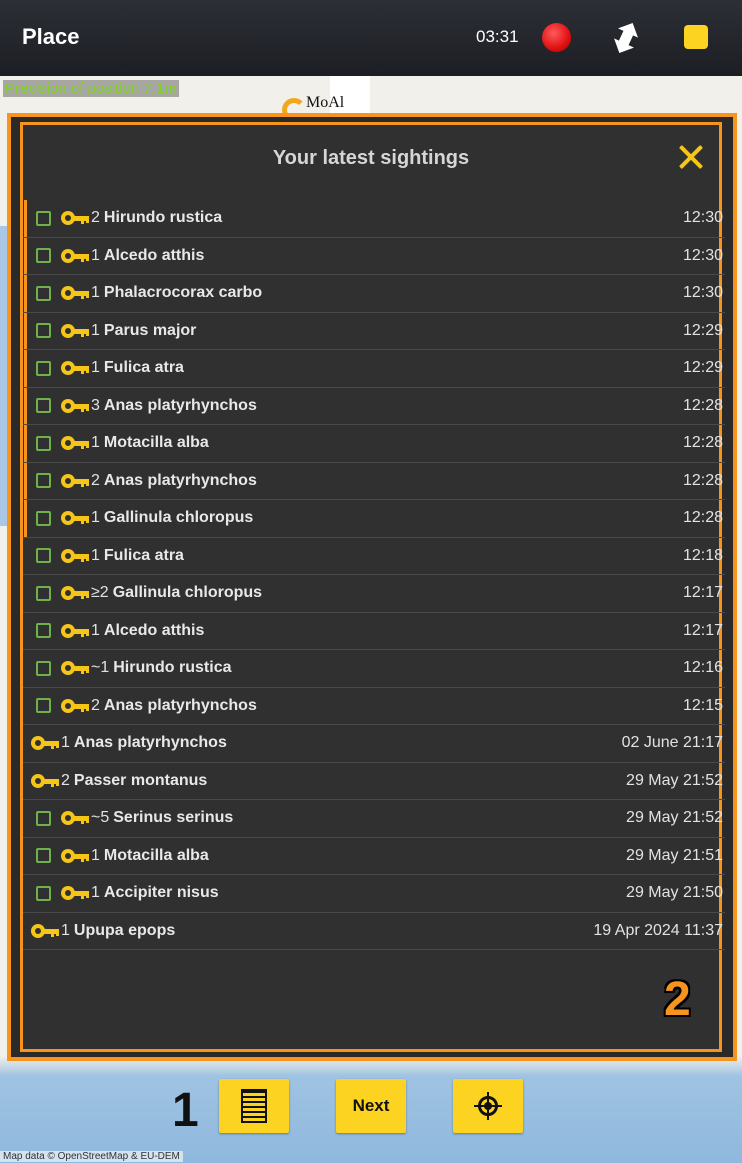 This screenshot has height=1163, width=742. What do you see at coordinates (161, 893) in the screenshot?
I see `sighting-species: Accipiter nisus` at bounding box center [161, 893].